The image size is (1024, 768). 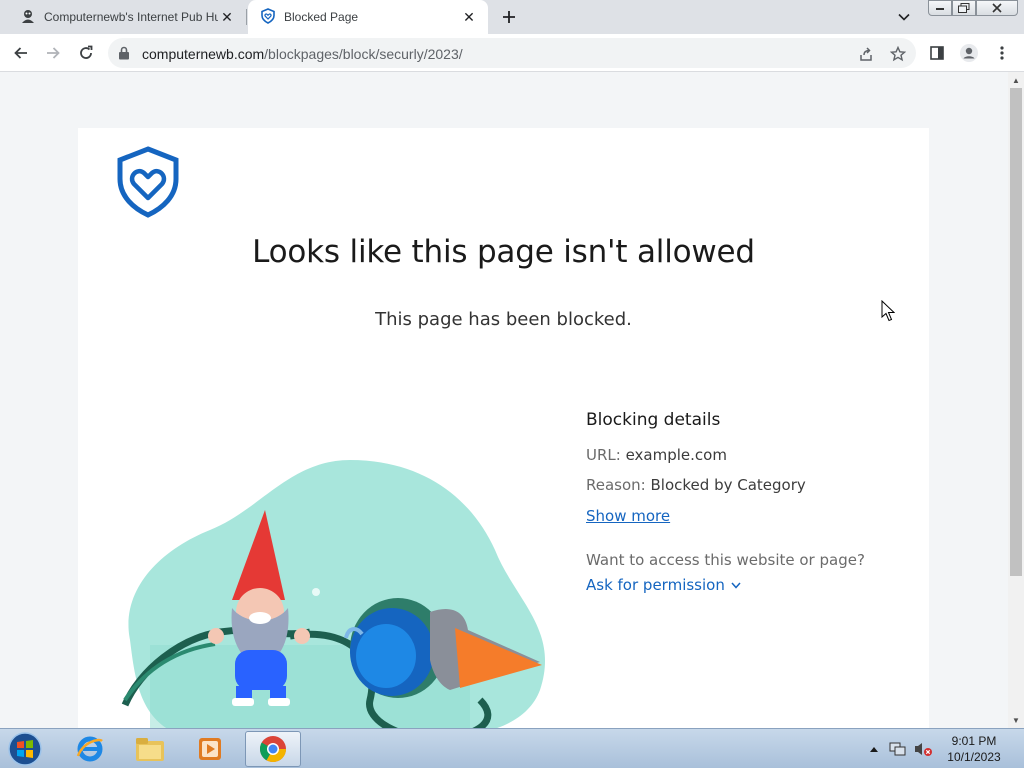 What do you see at coordinates (974, 741) in the screenshot?
I see `clock-time: 9:01 PM` at bounding box center [974, 741].